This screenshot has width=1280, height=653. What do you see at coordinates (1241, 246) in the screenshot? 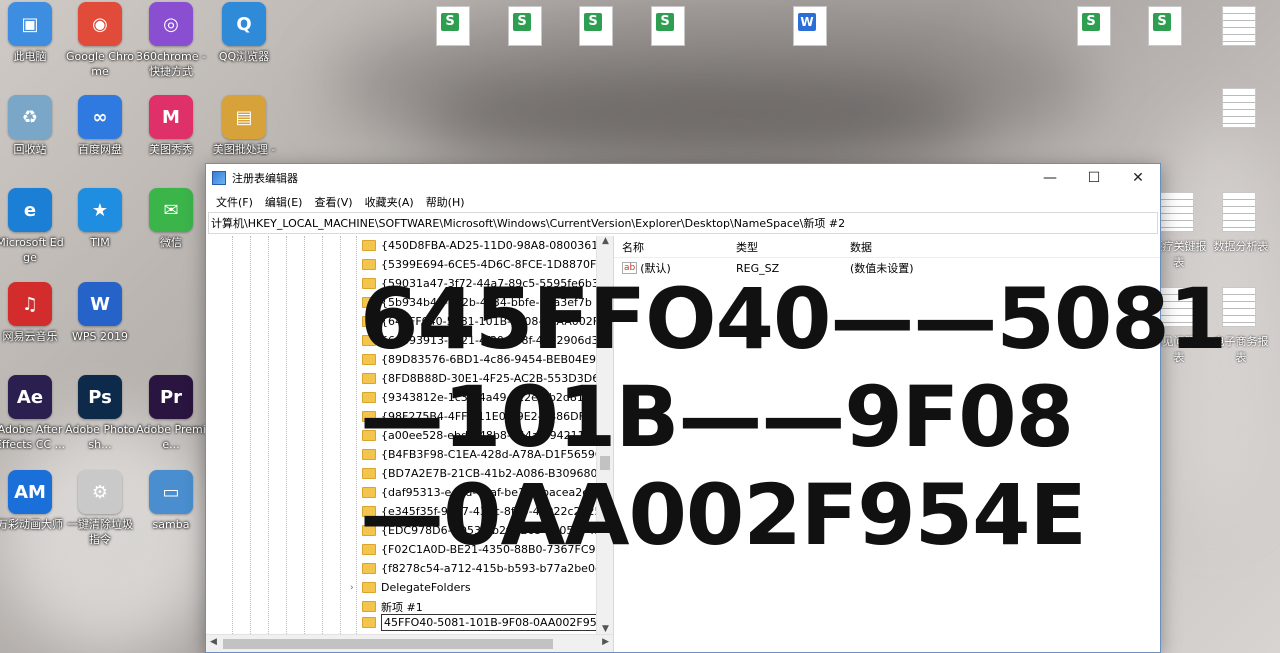
I see `file-label: 数据分析表` at bounding box center [1241, 246].